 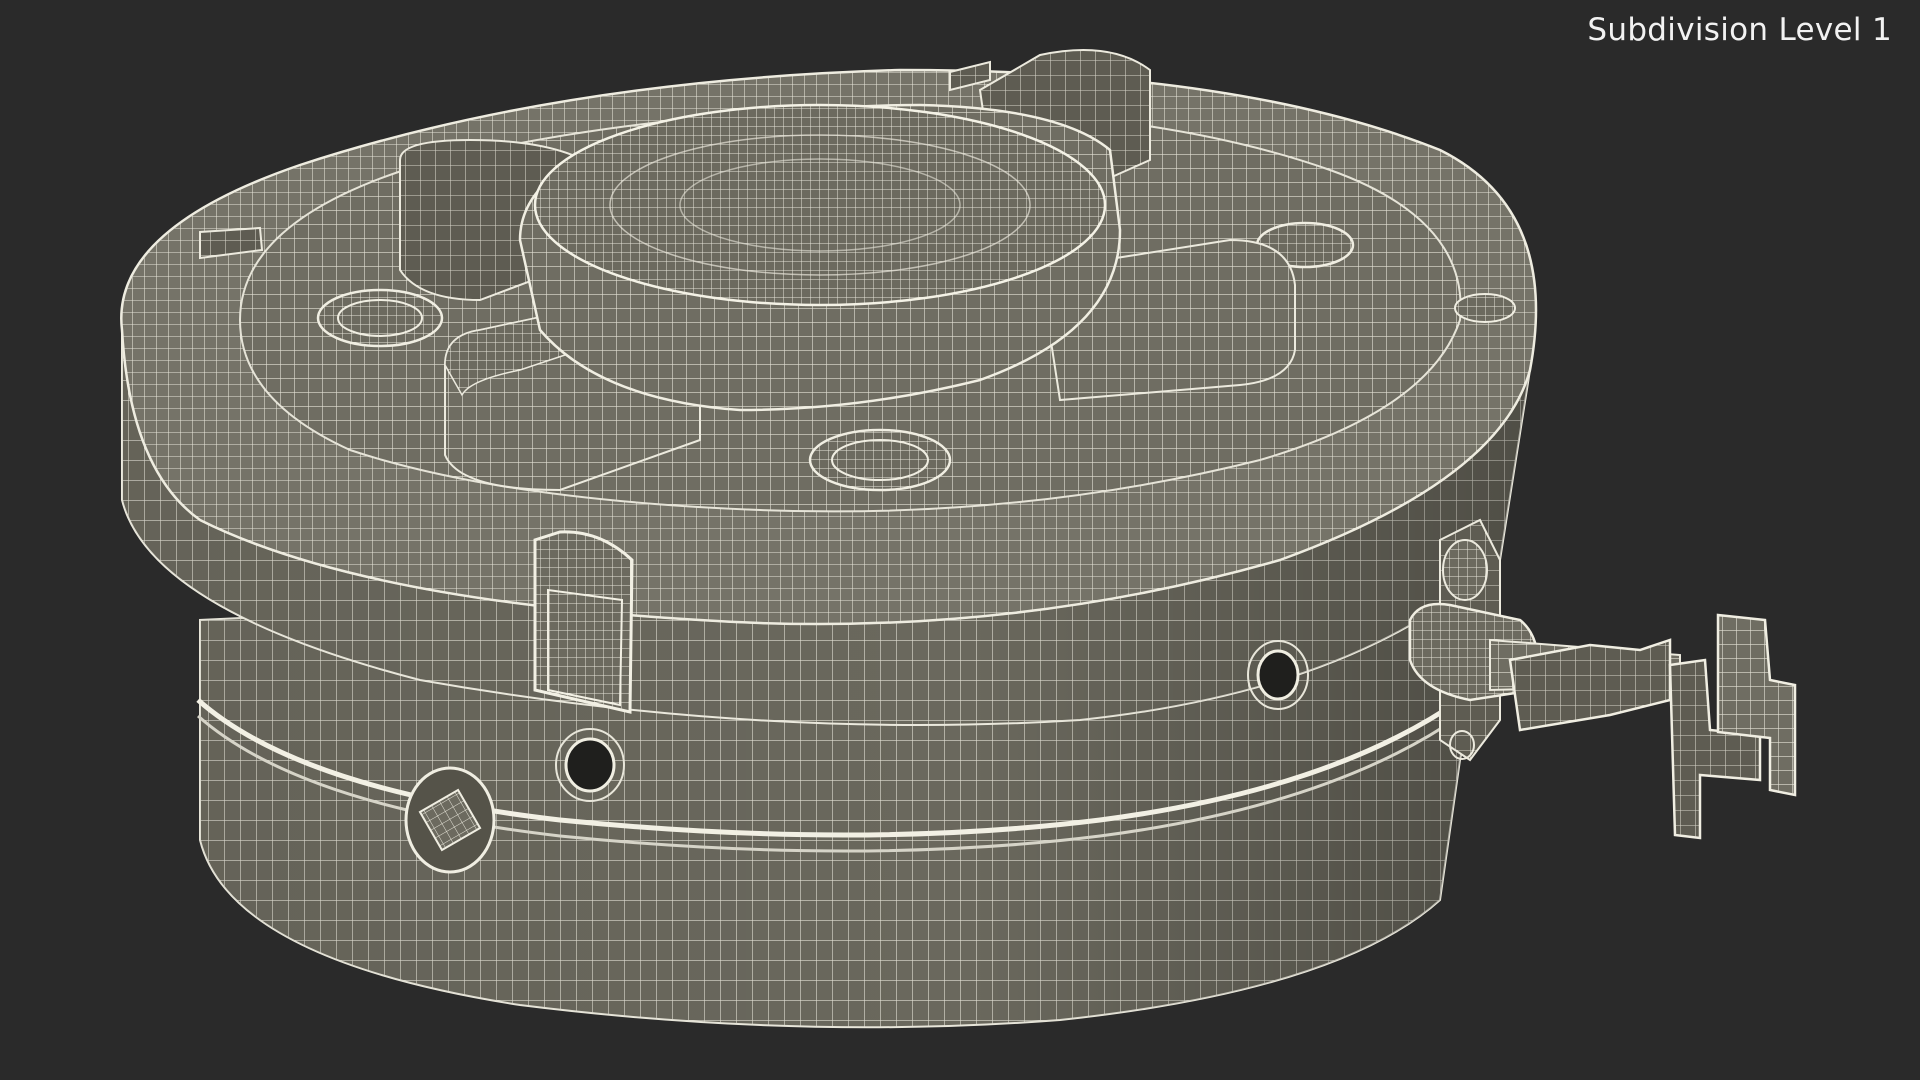 What do you see at coordinates (1602, 679) in the screenshot?
I see `fuze-lever-assembly` at bounding box center [1602, 679].